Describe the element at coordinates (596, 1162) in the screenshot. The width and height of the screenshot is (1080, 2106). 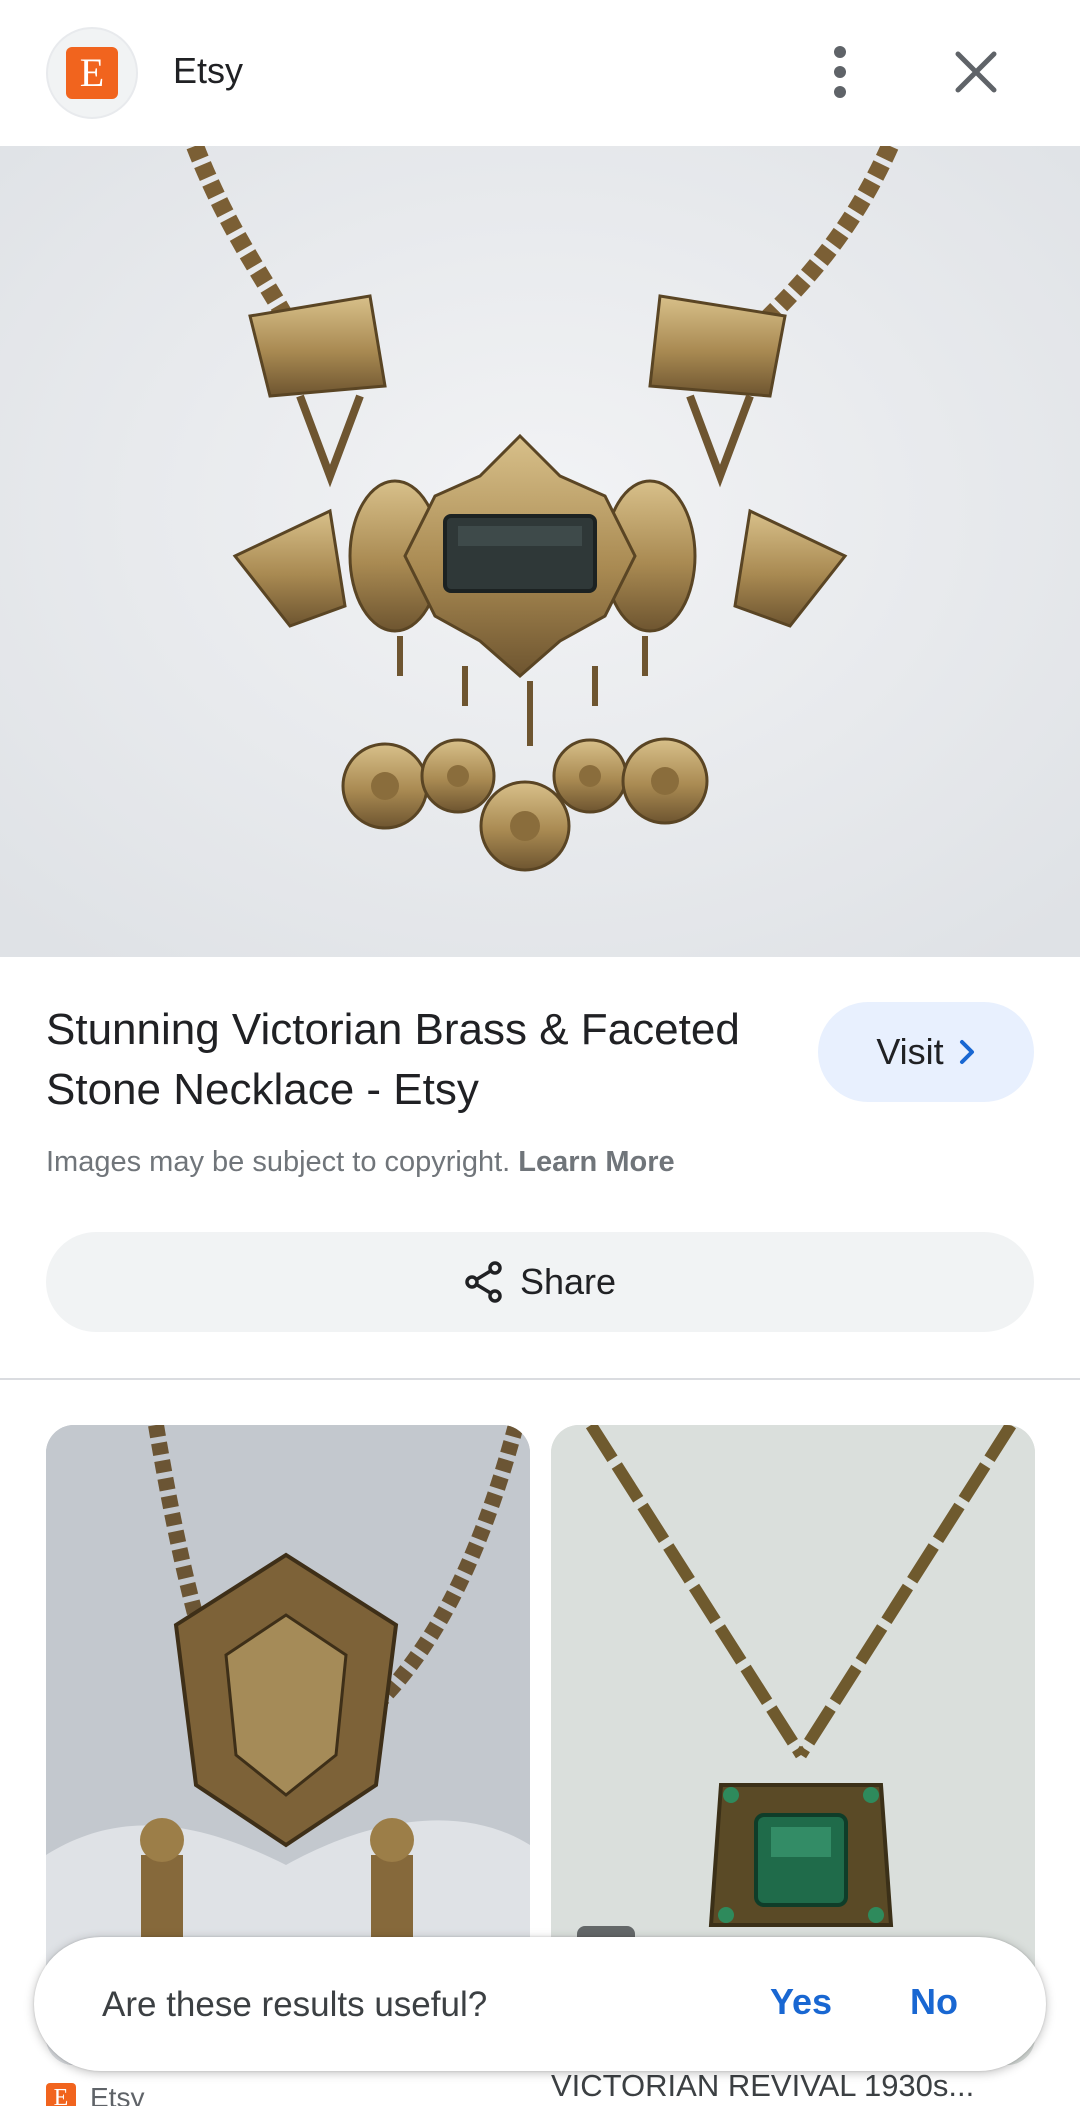
I see `learn-more-link: Learn More` at that location.